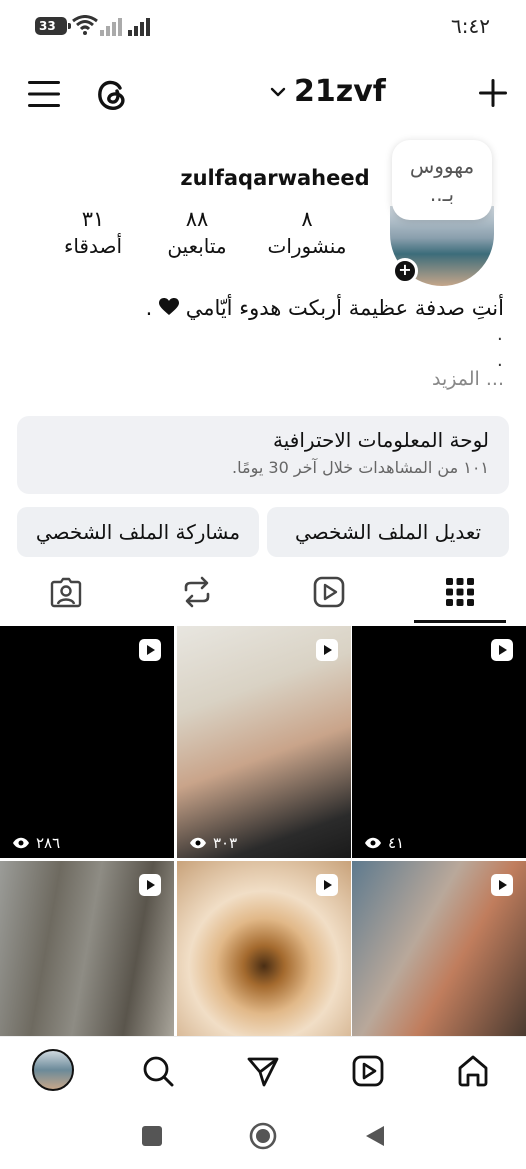  I want to click on dashboard-title: لوحة المعلومات الاحترافية, so click(381, 440).